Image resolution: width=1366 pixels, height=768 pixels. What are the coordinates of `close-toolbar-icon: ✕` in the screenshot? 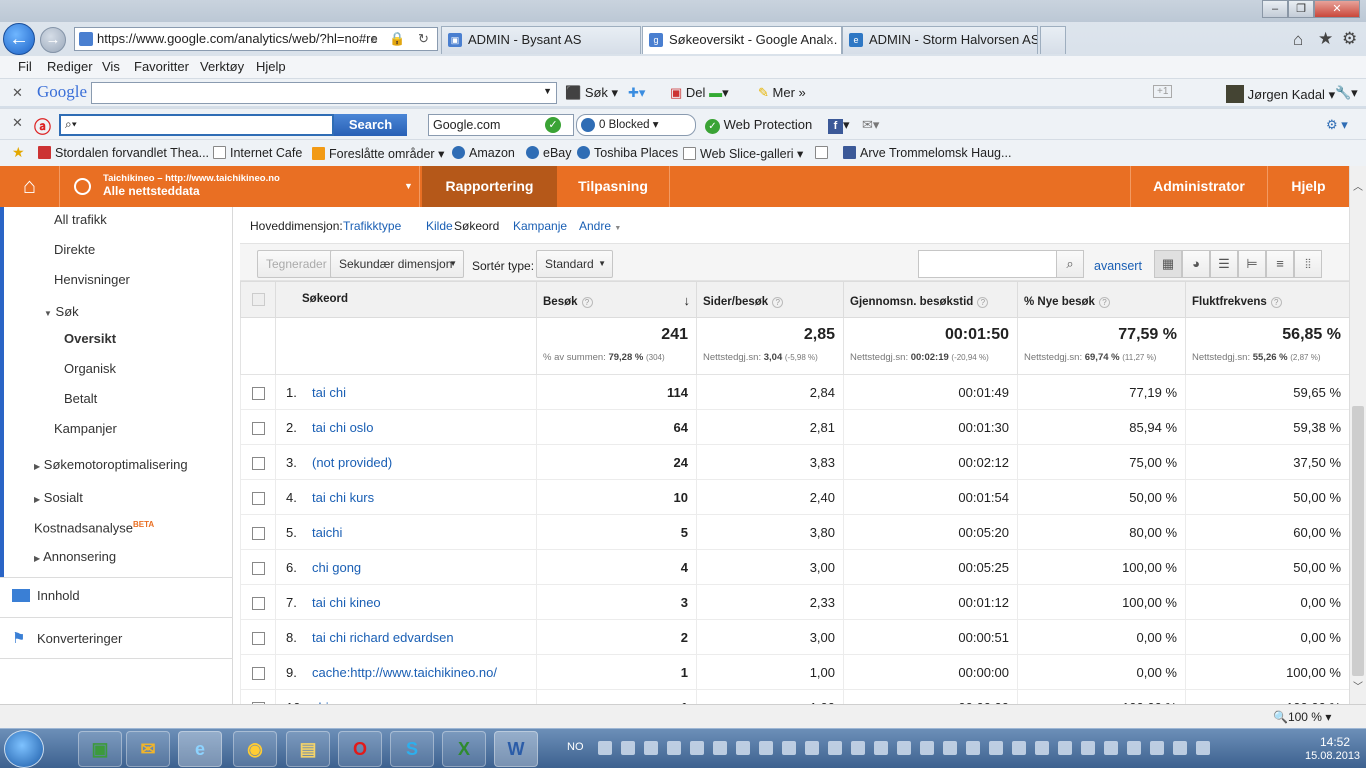 It's located at (17, 123).